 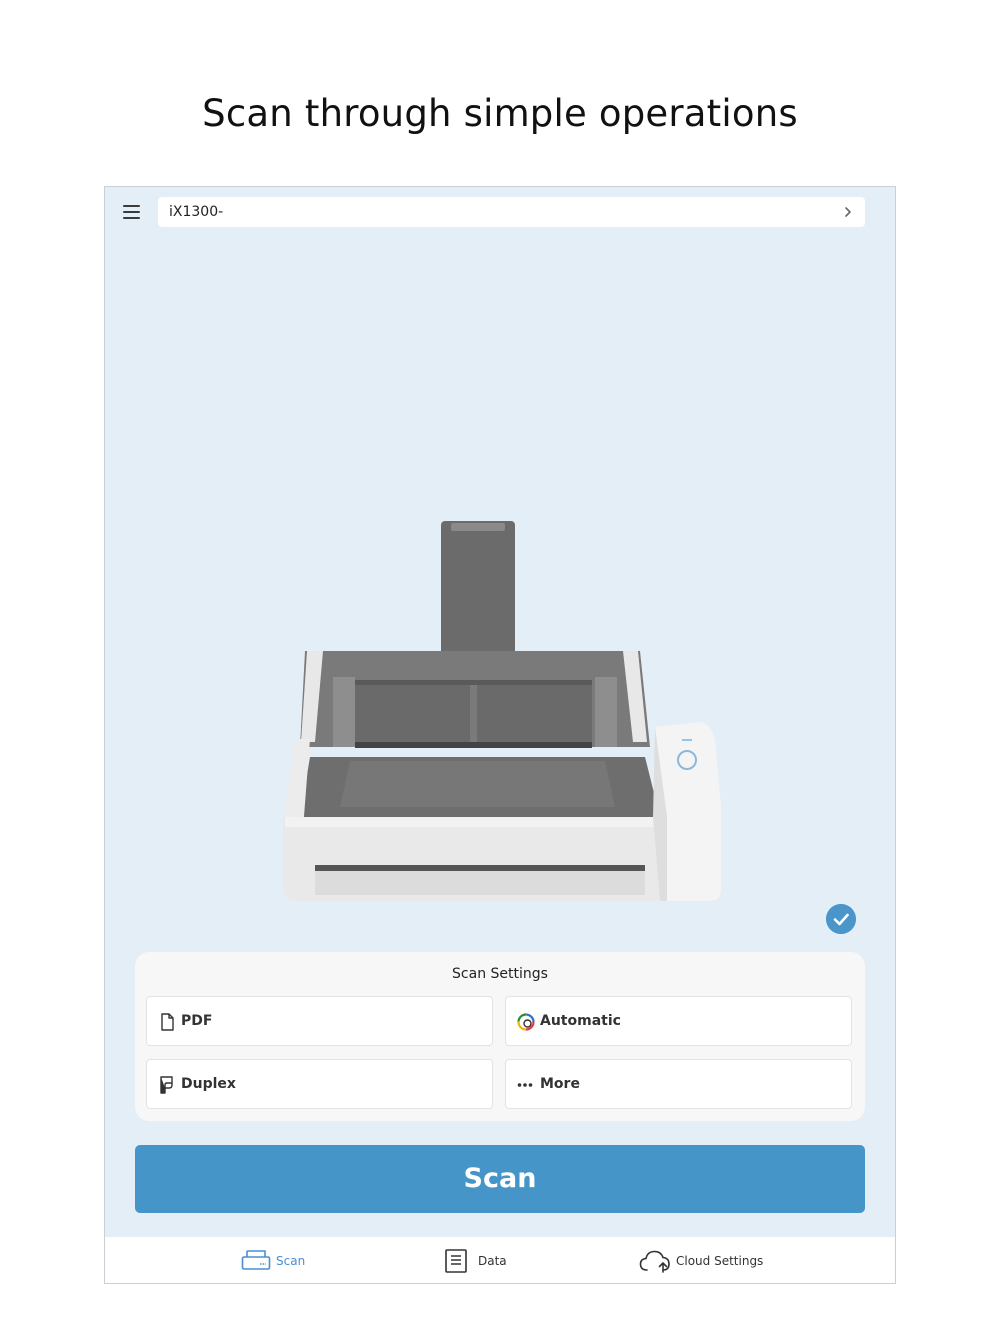 What do you see at coordinates (500, 113) in the screenshot?
I see `page-headline: Scan through simple operations` at bounding box center [500, 113].